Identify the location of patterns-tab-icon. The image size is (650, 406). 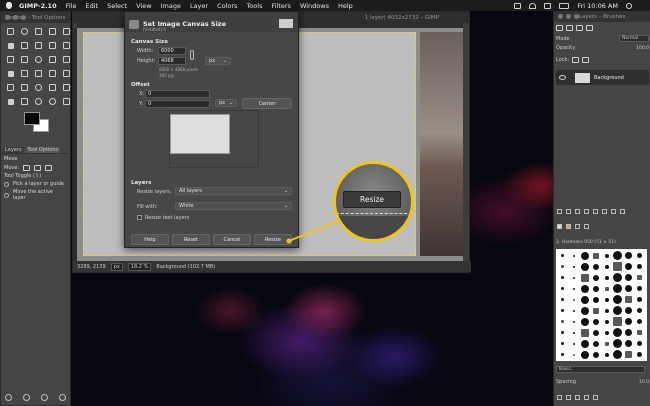
(568, 226).